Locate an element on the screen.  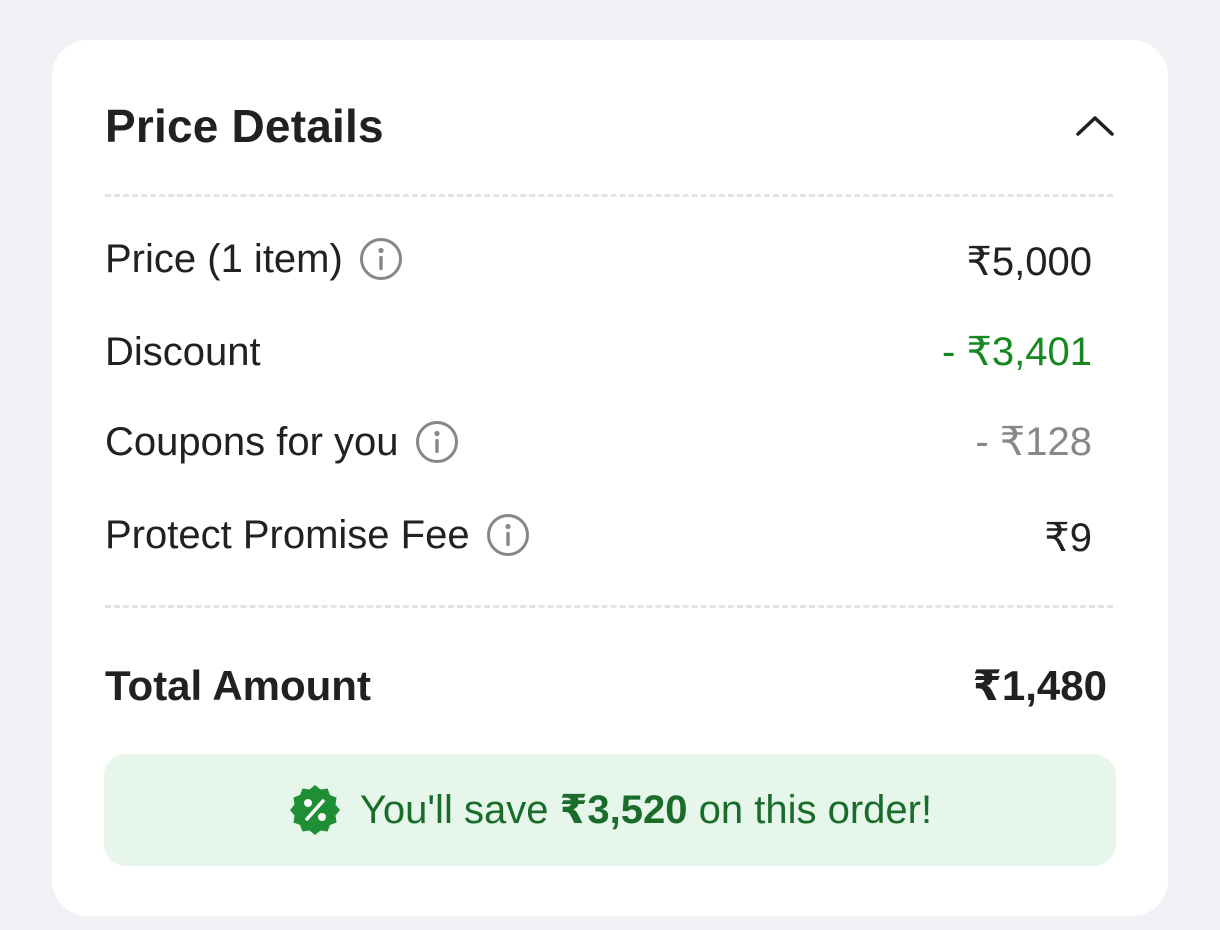
divider-bottom is located at coordinates (609, 606).